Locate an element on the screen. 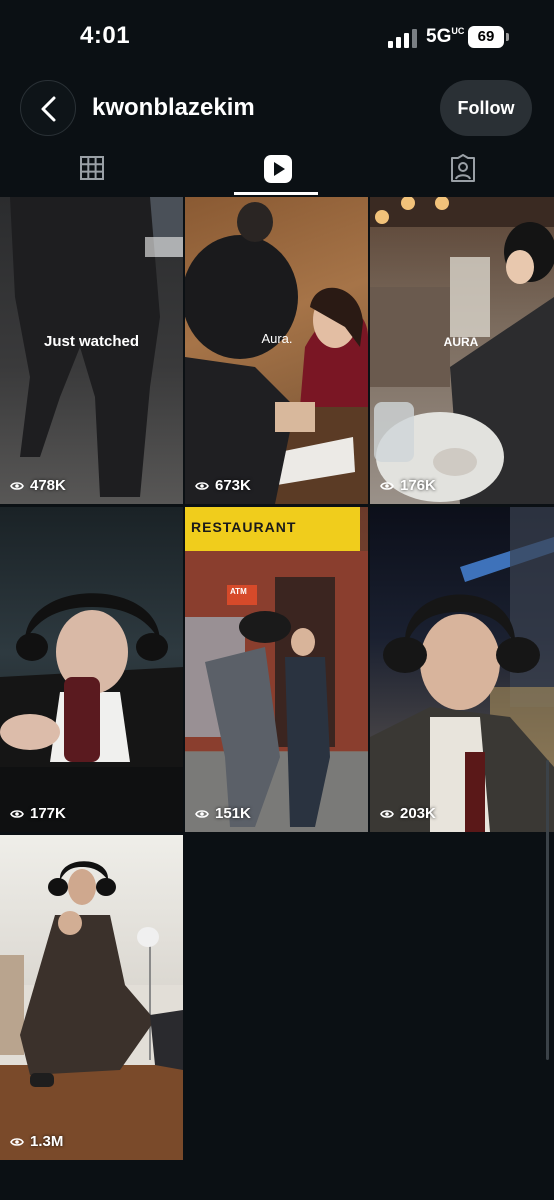 Image resolution: width=554 pixels, height=1200 pixels. follow-button: Follow is located at coordinates (486, 108).